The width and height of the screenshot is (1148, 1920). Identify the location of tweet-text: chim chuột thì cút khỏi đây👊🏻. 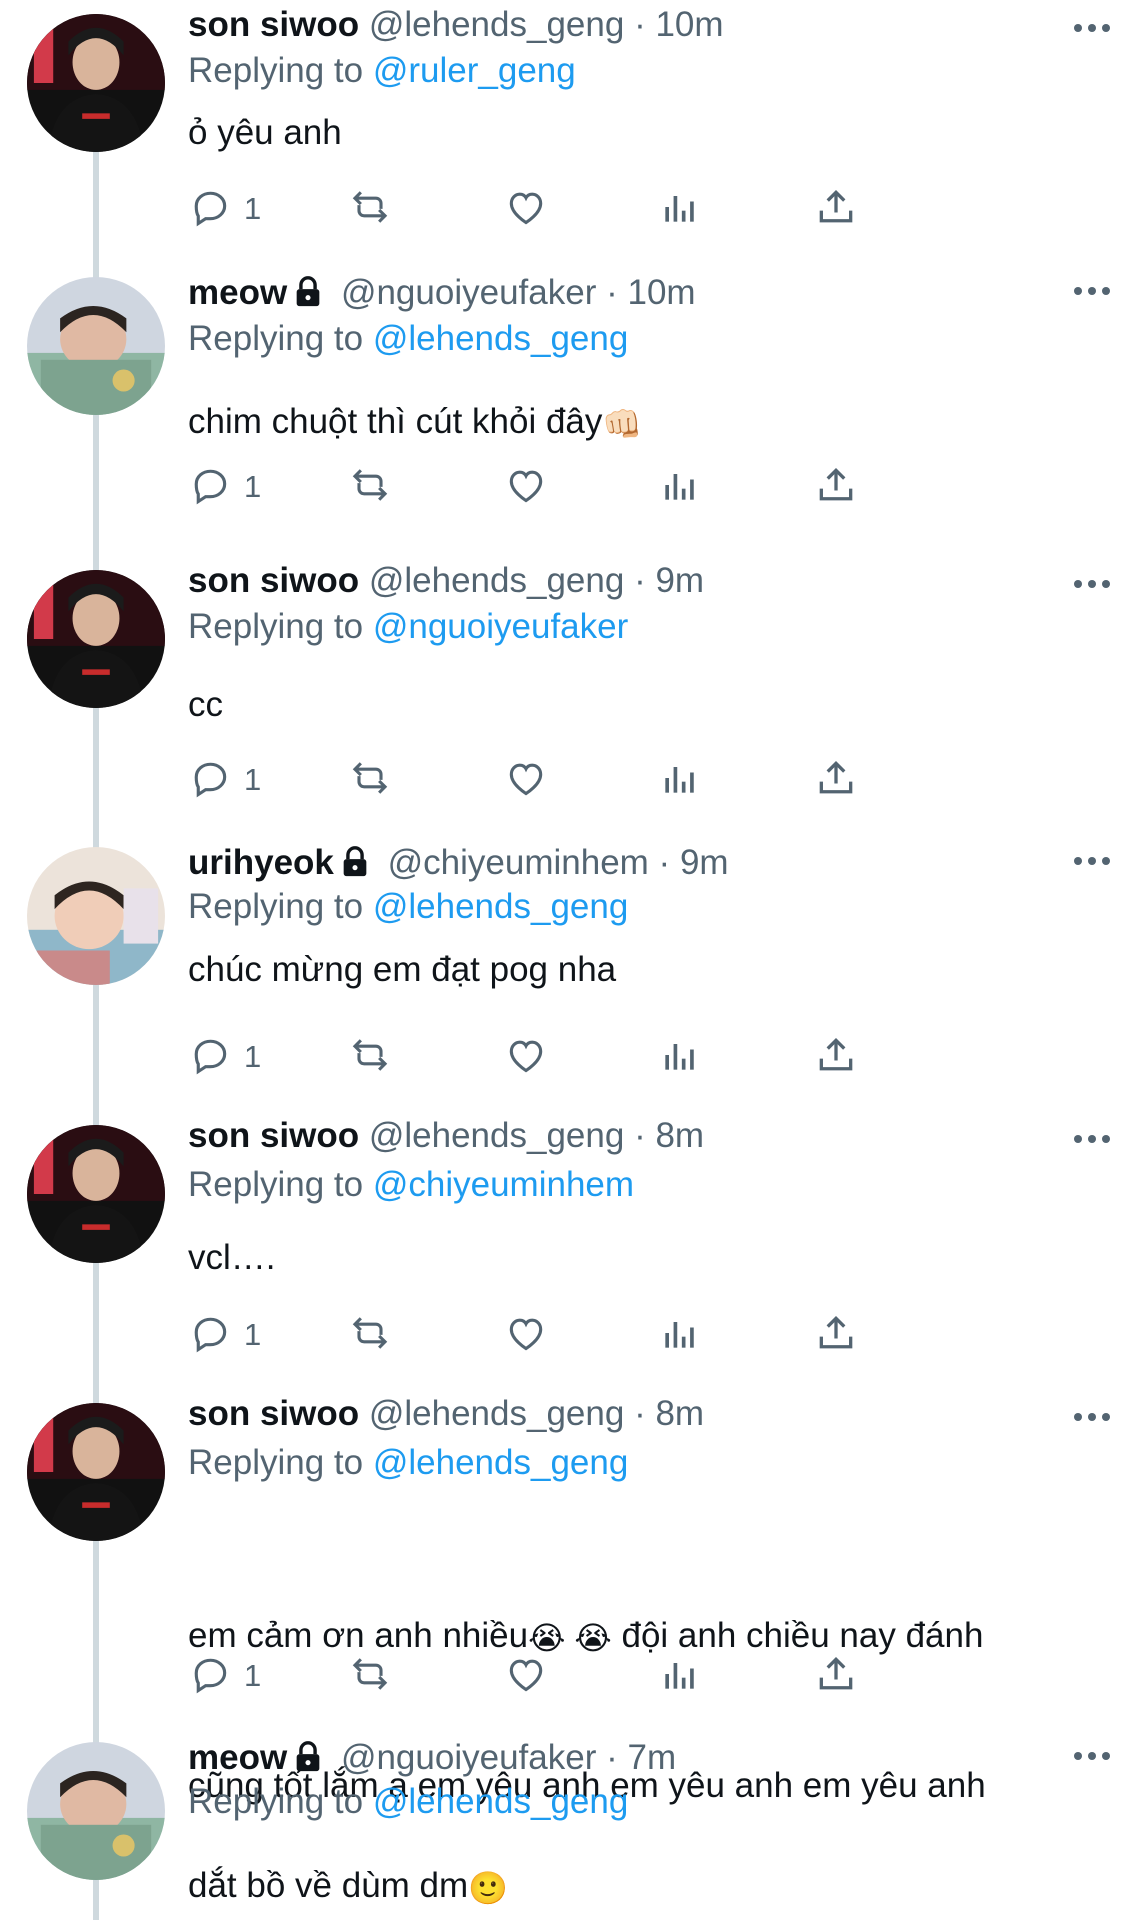
(648, 423).